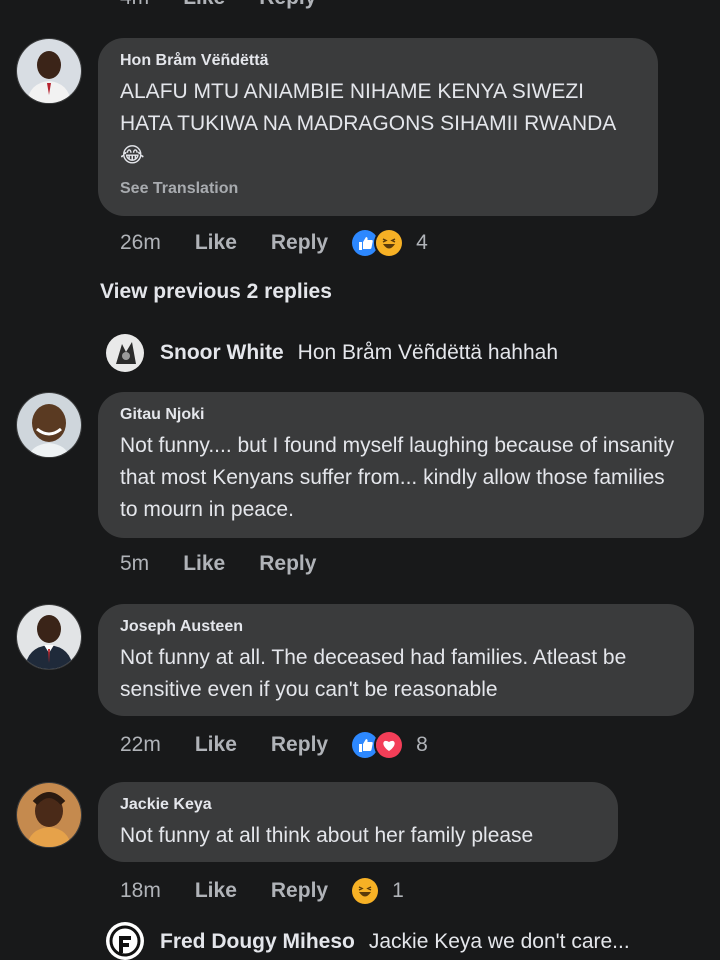  Describe the element at coordinates (140, 744) in the screenshot. I see `comment-time: 22m` at that location.